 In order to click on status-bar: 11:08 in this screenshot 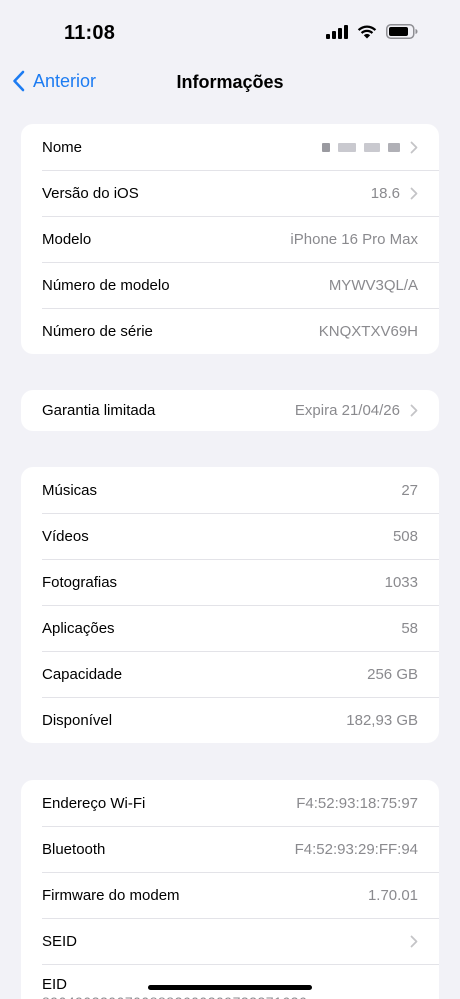, I will do `click(230, 31)`.